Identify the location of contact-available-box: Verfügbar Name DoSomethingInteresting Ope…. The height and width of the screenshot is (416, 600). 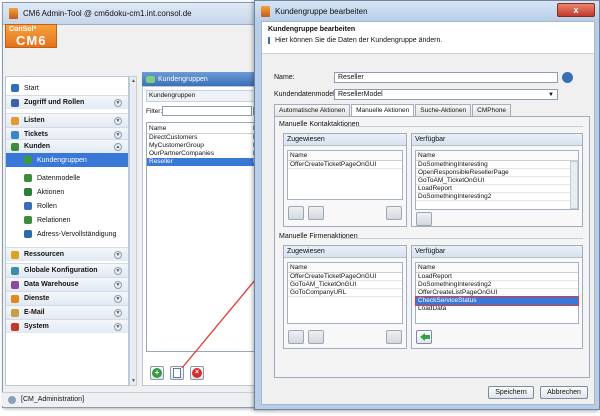
(497, 180).